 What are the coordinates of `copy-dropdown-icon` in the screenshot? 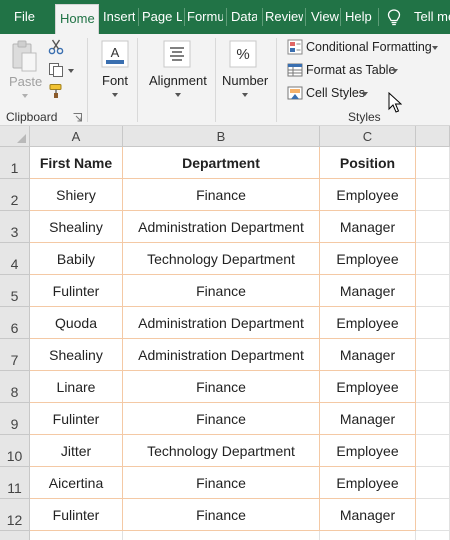 It's located at (71, 71).